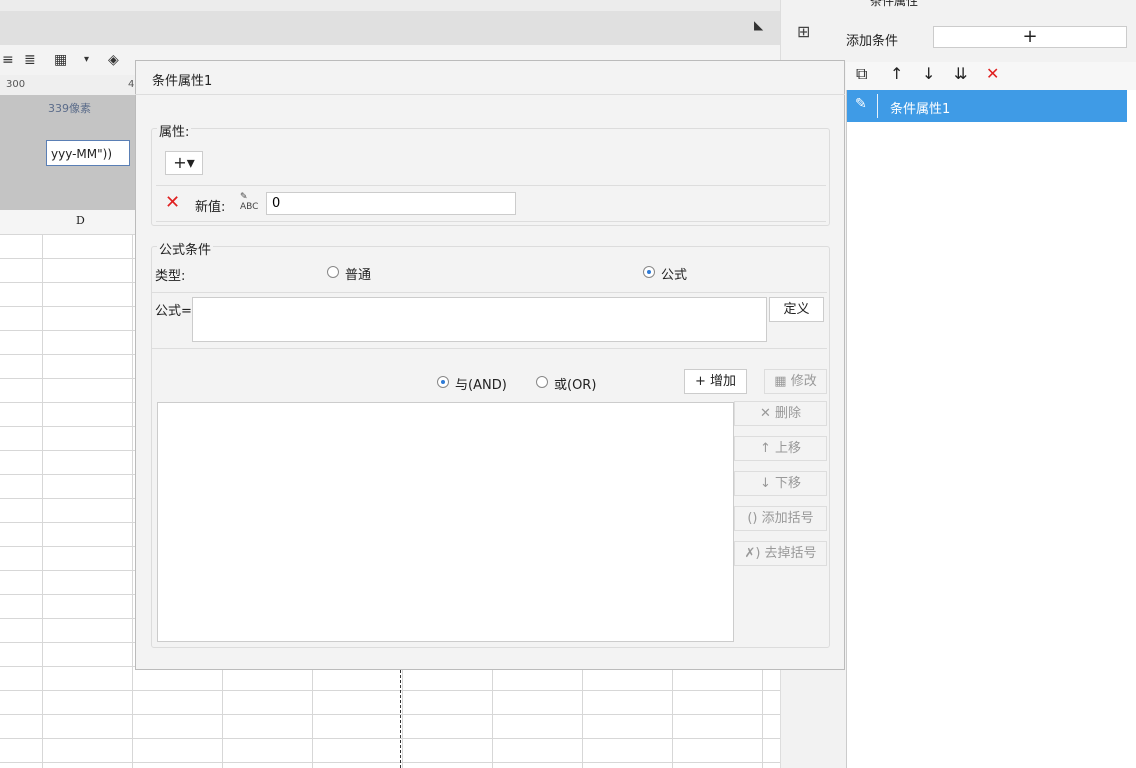 The image size is (1136, 768). What do you see at coordinates (960, 73) in the screenshot?
I see `move-bottom-icon: ⇊` at bounding box center [960, 73].